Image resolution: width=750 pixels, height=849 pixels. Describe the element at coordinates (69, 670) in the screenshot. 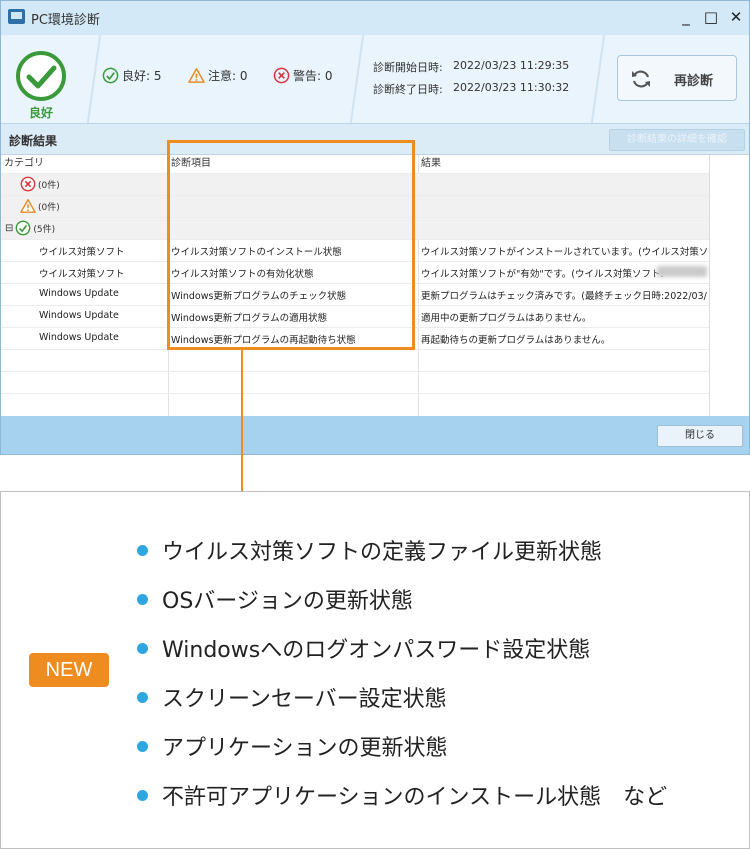

I see `new-badge: NEW` at that location.